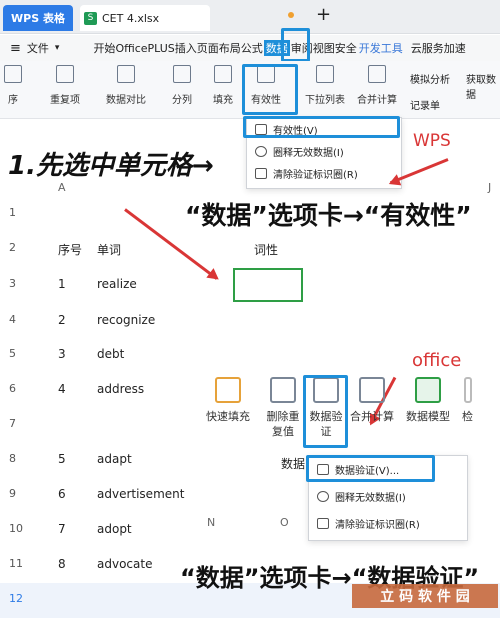 The image size is (500, 618). I want to click on row-number: 12, so click(16, 598).